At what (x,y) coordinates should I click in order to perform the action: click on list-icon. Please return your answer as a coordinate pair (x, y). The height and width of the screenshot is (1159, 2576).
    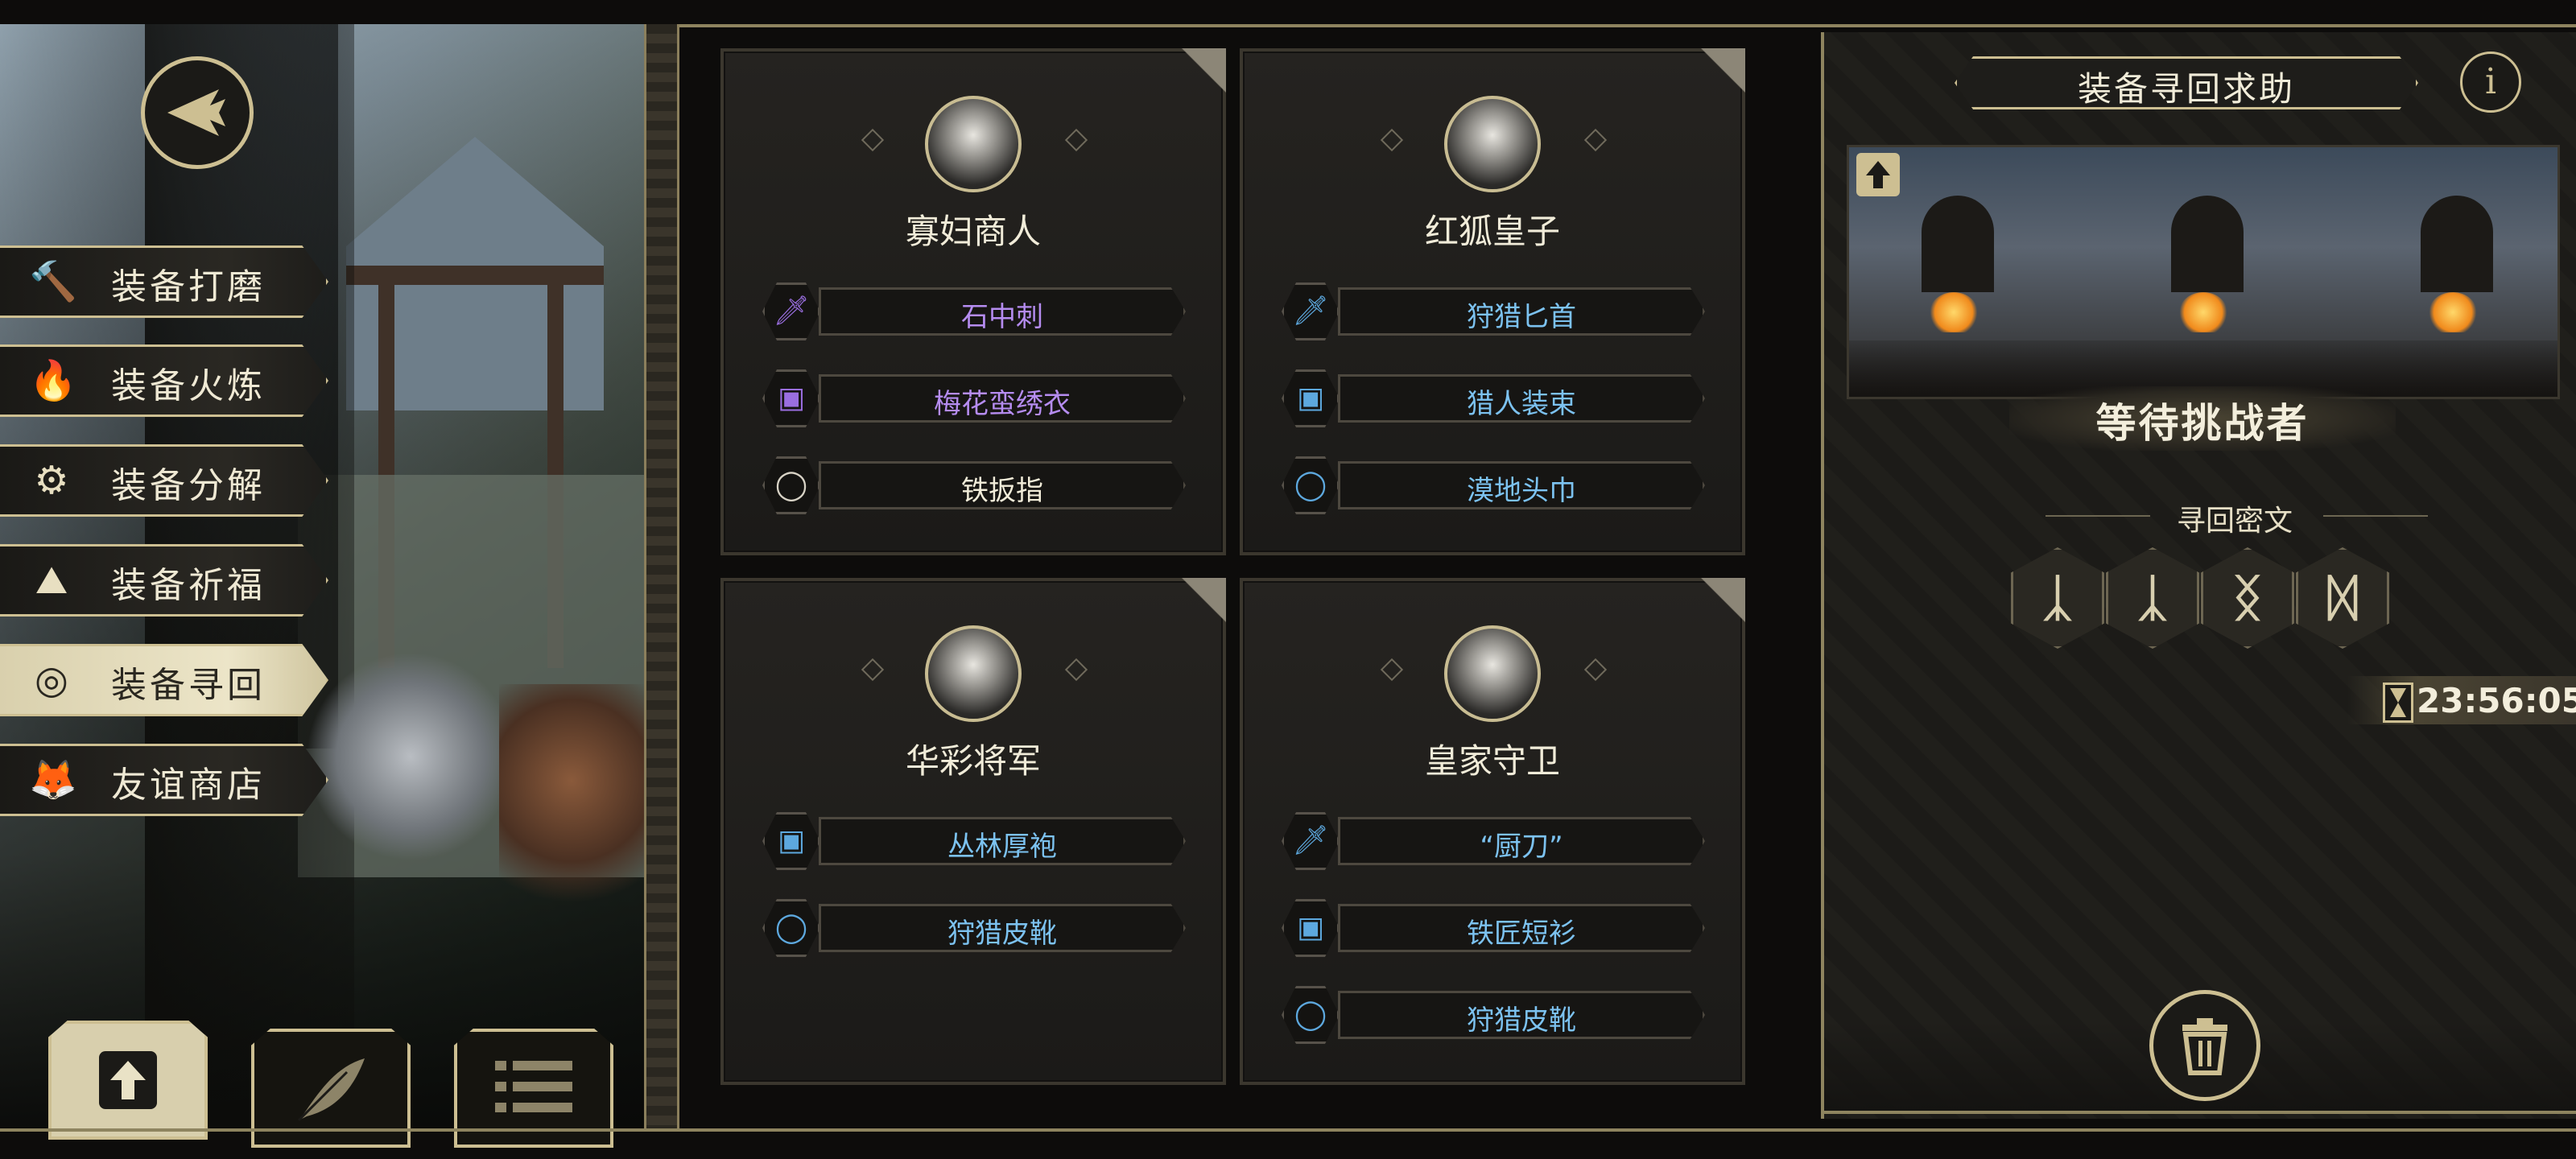
    Looking at the image, I should click on (533, 1086).